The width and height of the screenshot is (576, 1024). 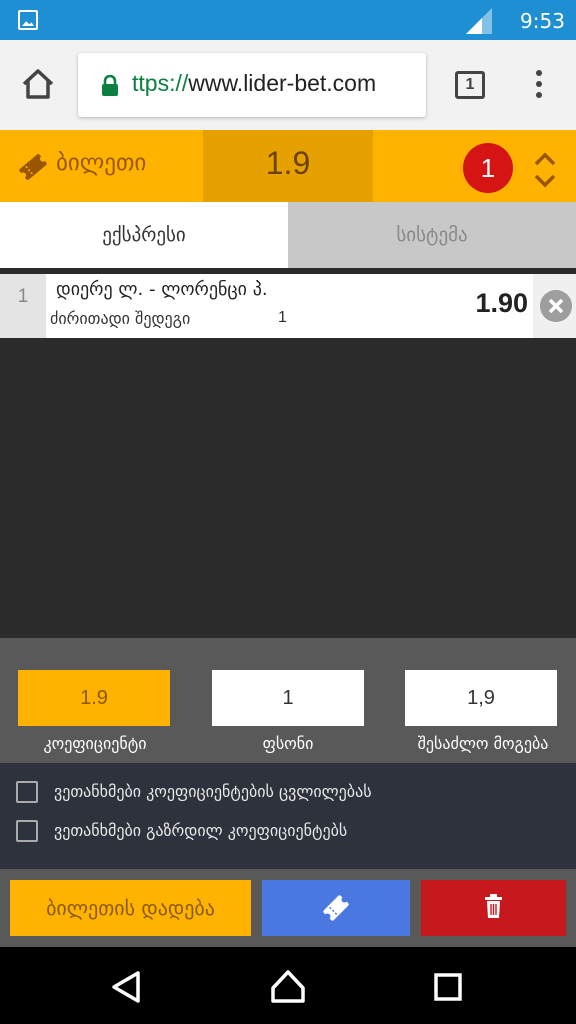 I want to click on actions-bar: ბილეთის დადება, so click(x=288, y=908).